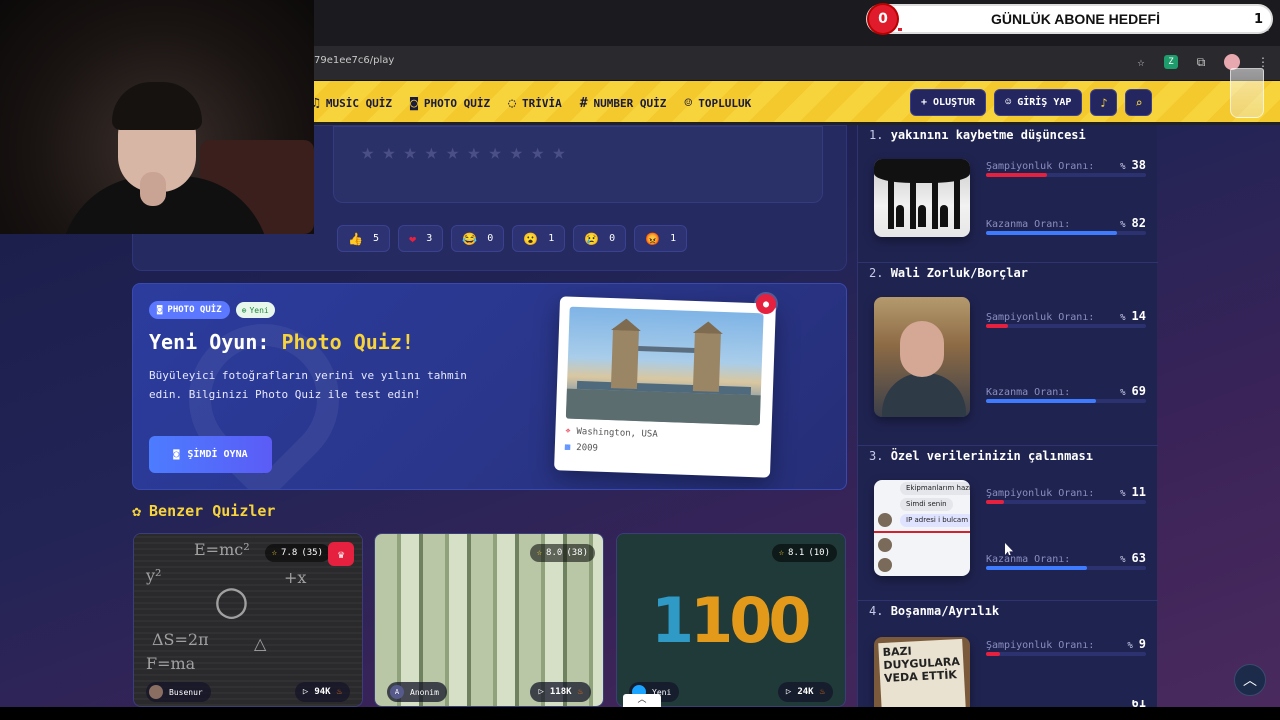 The width and height of the screenshot is (1280, 720). Describe the element at coordinates (297, 553) in the screenshot. I see `quiz-rating: ☆ 7.8 (35)` at that location.